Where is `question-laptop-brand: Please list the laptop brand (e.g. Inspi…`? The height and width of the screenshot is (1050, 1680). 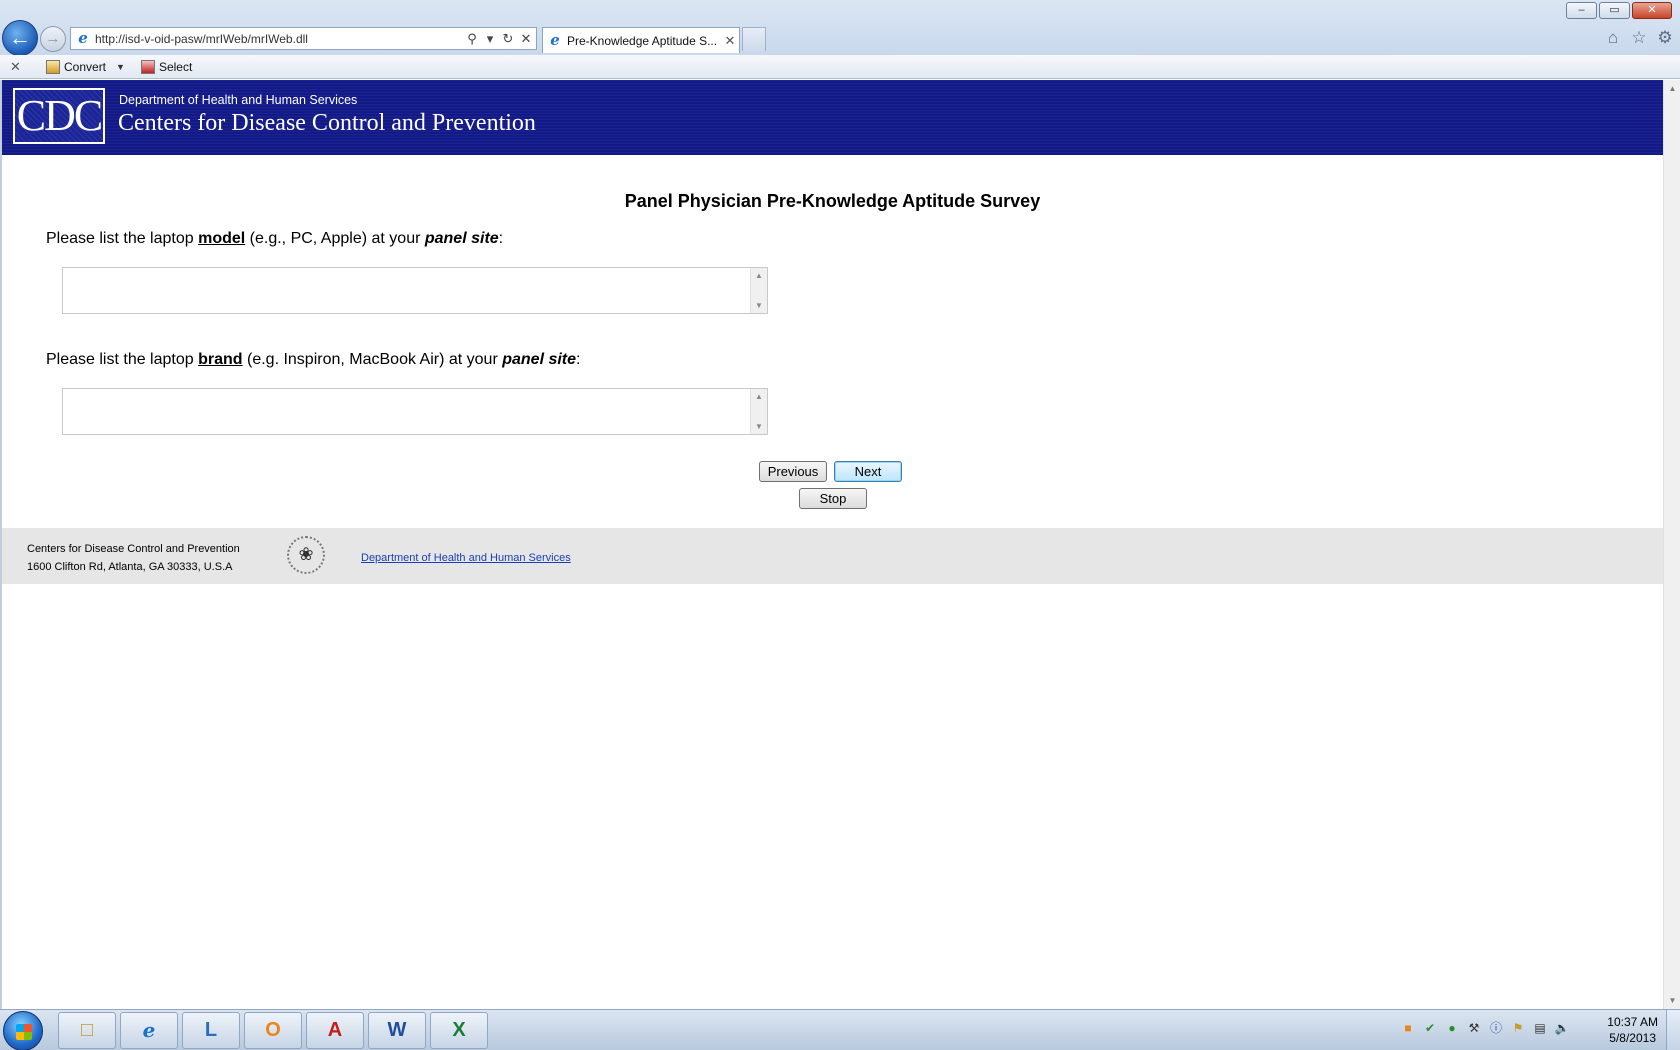 question-laptop-brand: Please list the laptop brand (e.g. Inspi… is located at coordinates (313, 360).